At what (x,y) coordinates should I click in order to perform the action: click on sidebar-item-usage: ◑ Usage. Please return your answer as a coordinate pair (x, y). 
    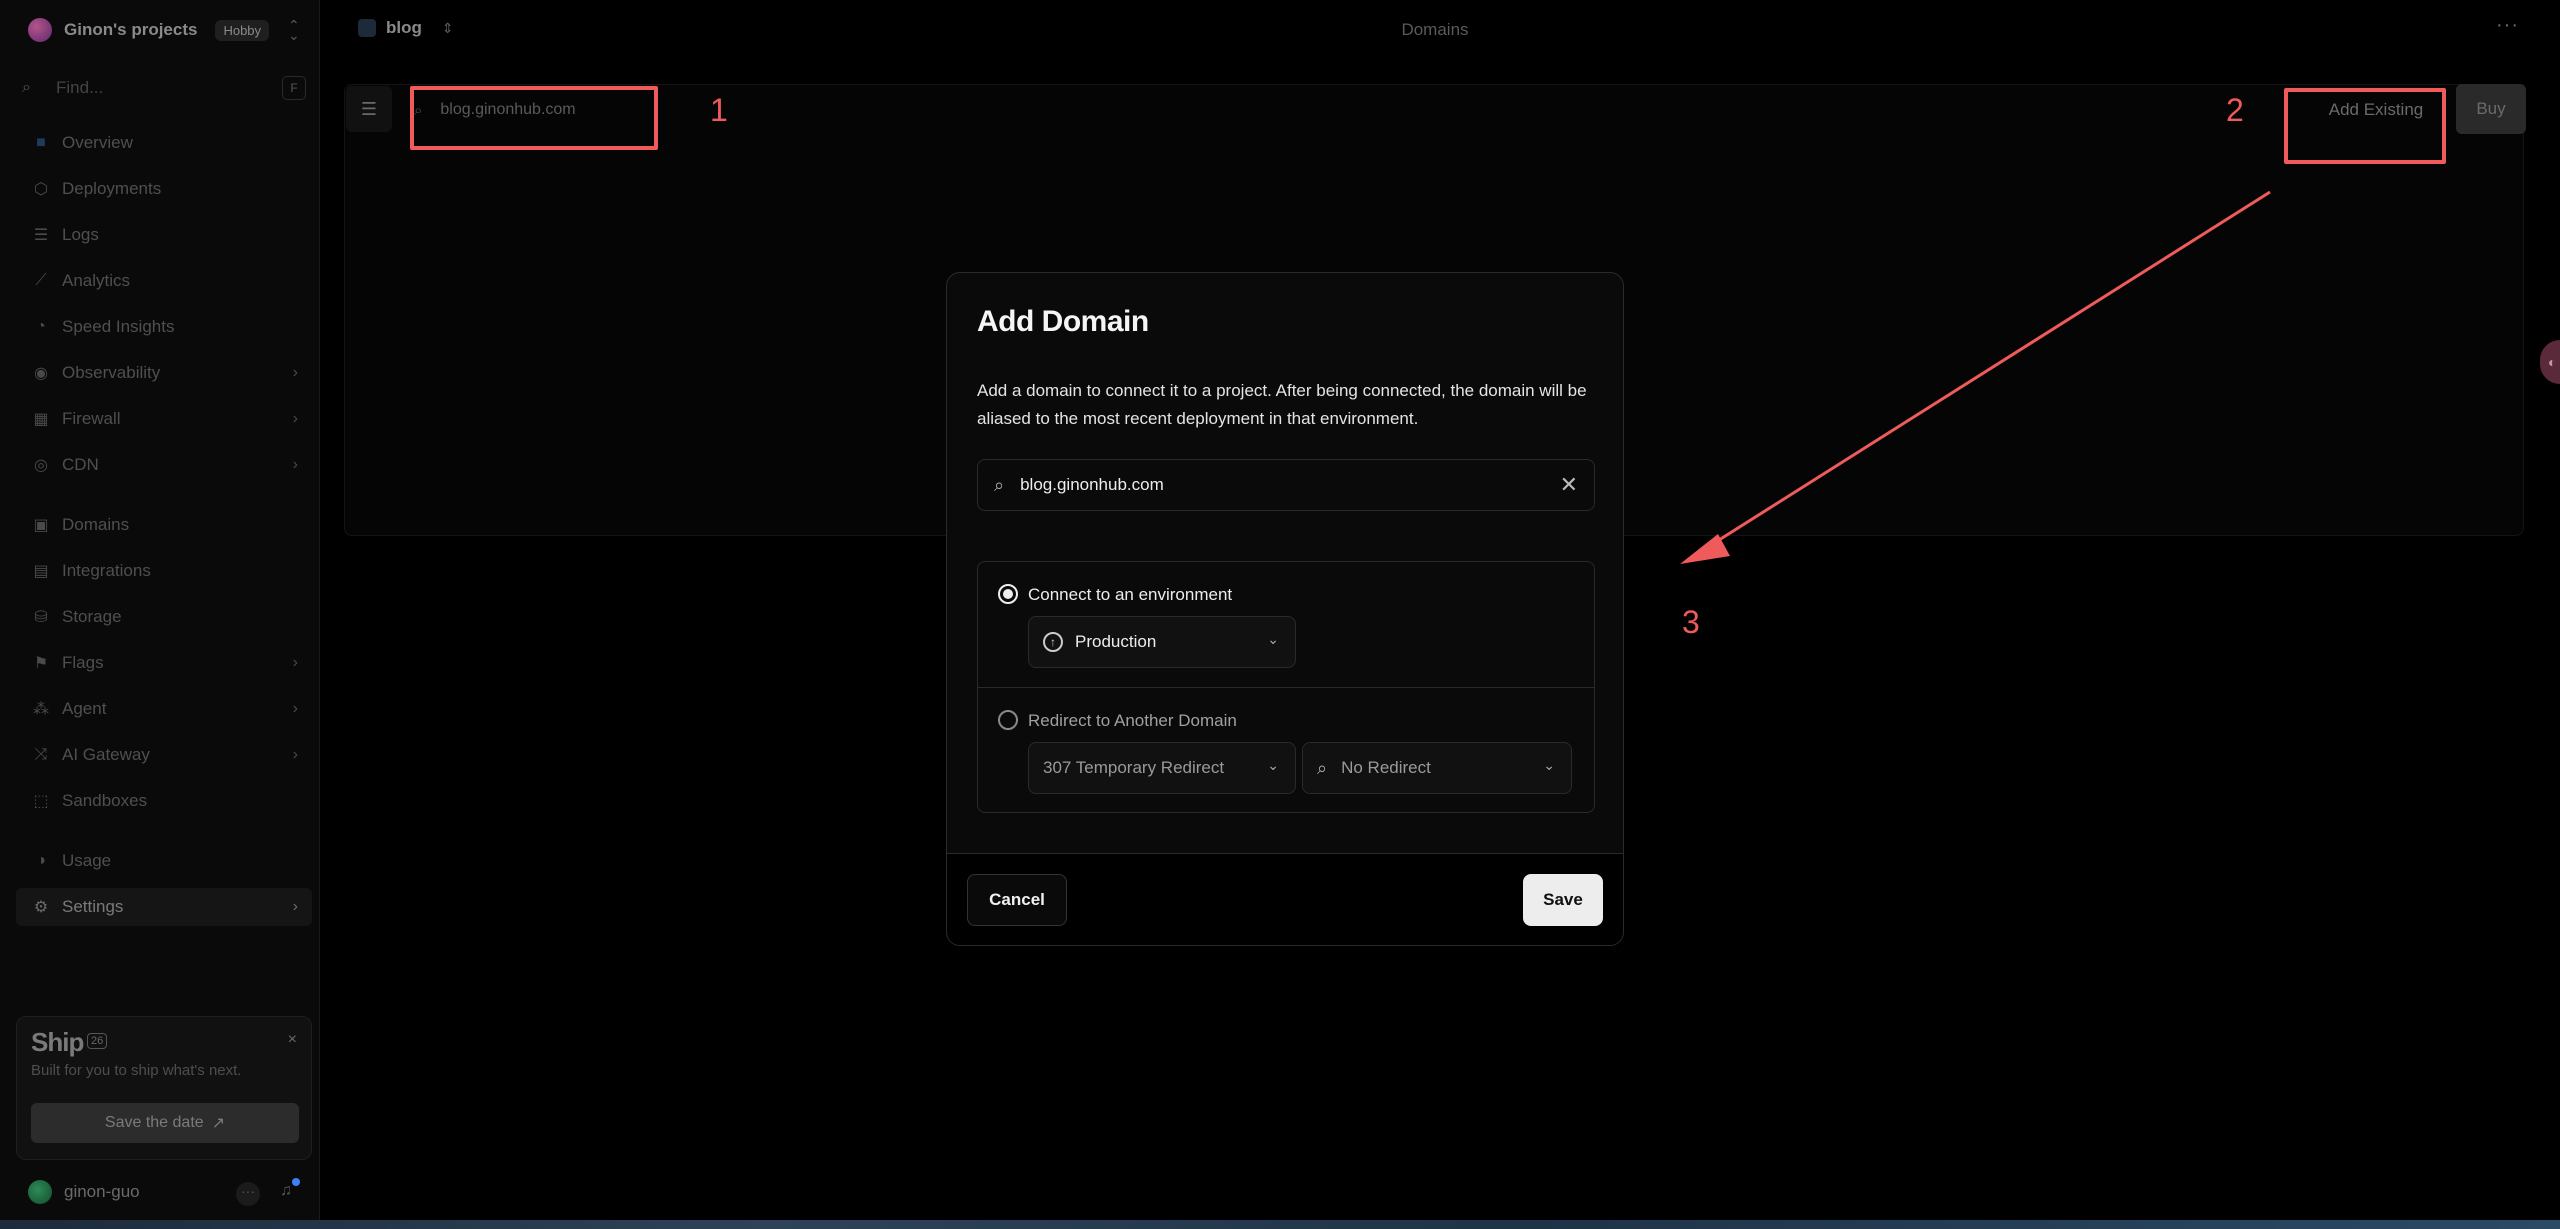
    Looking at the image, I should click on (164, 861).